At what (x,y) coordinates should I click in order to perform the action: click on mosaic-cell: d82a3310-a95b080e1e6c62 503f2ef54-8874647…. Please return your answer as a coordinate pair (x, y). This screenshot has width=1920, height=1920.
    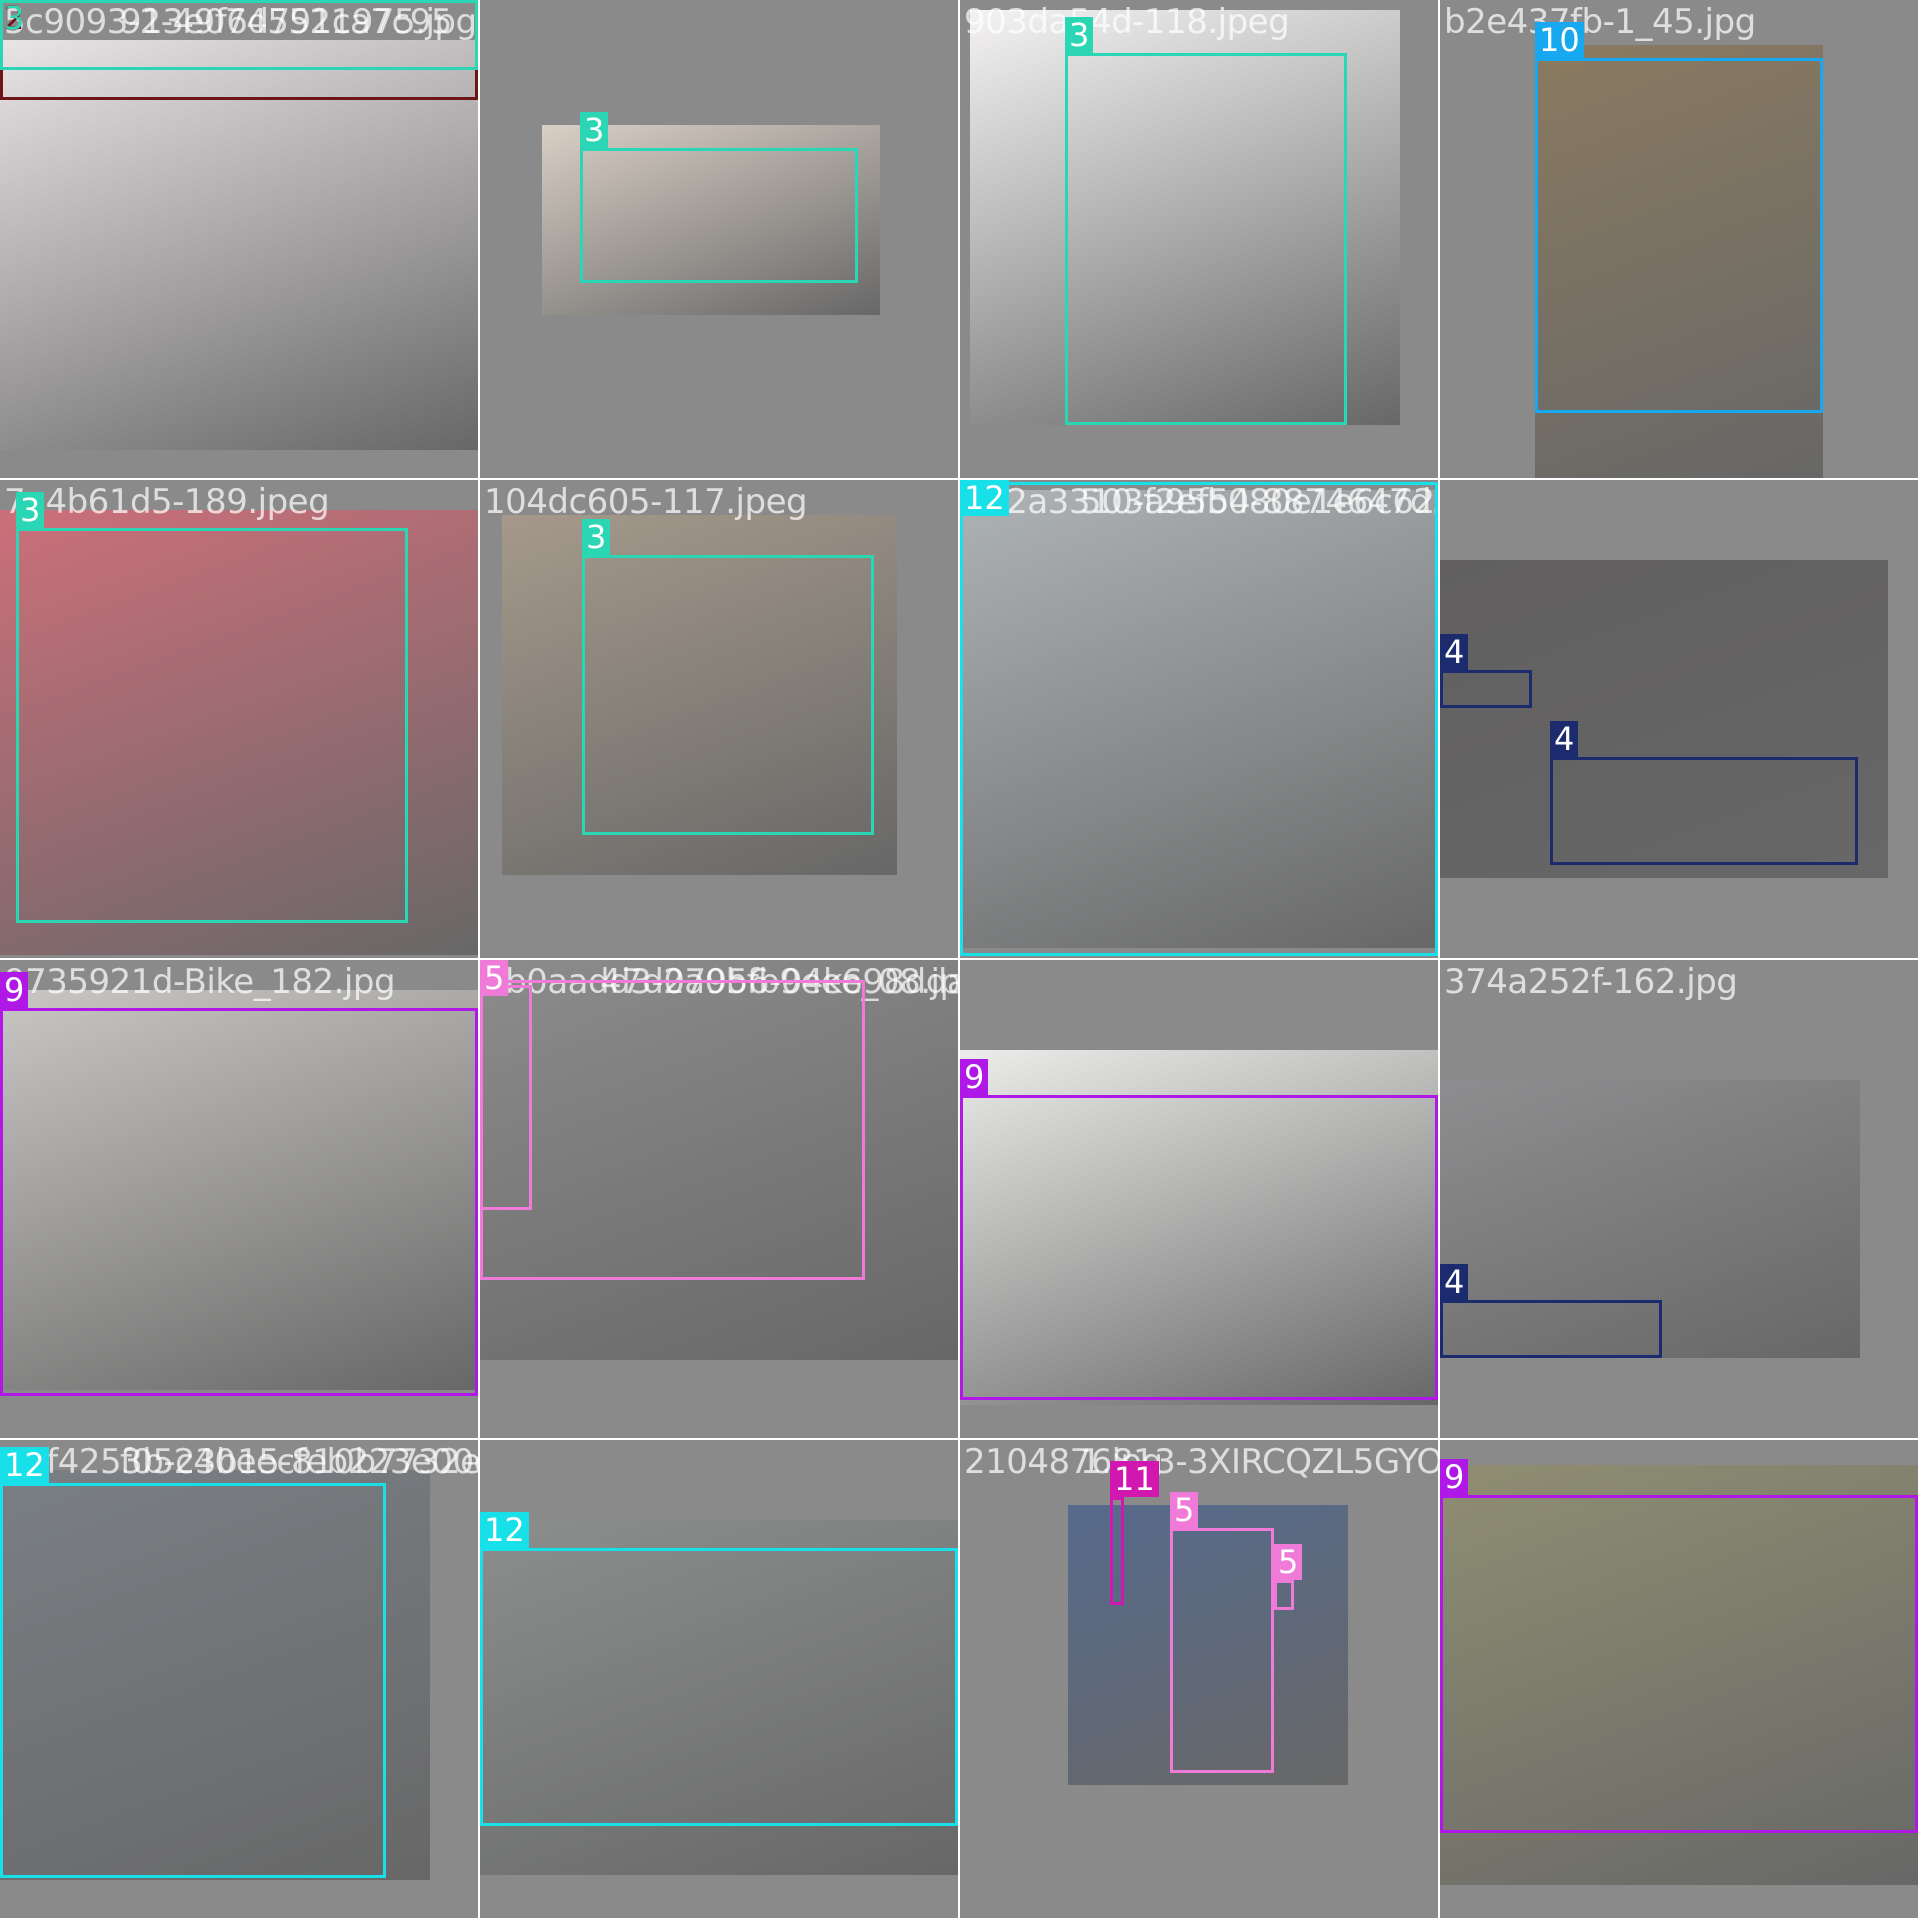
    Looking at the image, I should click on (1199, 719).